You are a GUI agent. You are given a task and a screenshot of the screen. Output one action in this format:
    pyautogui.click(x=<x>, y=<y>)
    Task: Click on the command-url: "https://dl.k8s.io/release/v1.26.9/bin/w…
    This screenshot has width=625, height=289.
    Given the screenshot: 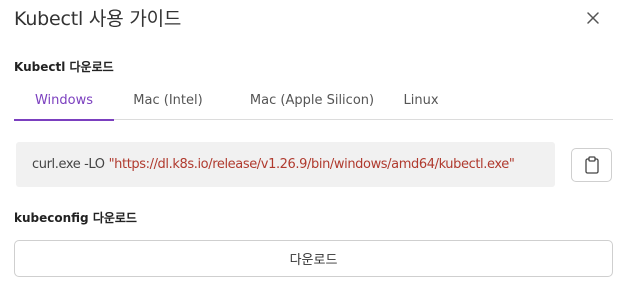 What is the action you would take?
    pyautogui.click(x=311, y=164)
    